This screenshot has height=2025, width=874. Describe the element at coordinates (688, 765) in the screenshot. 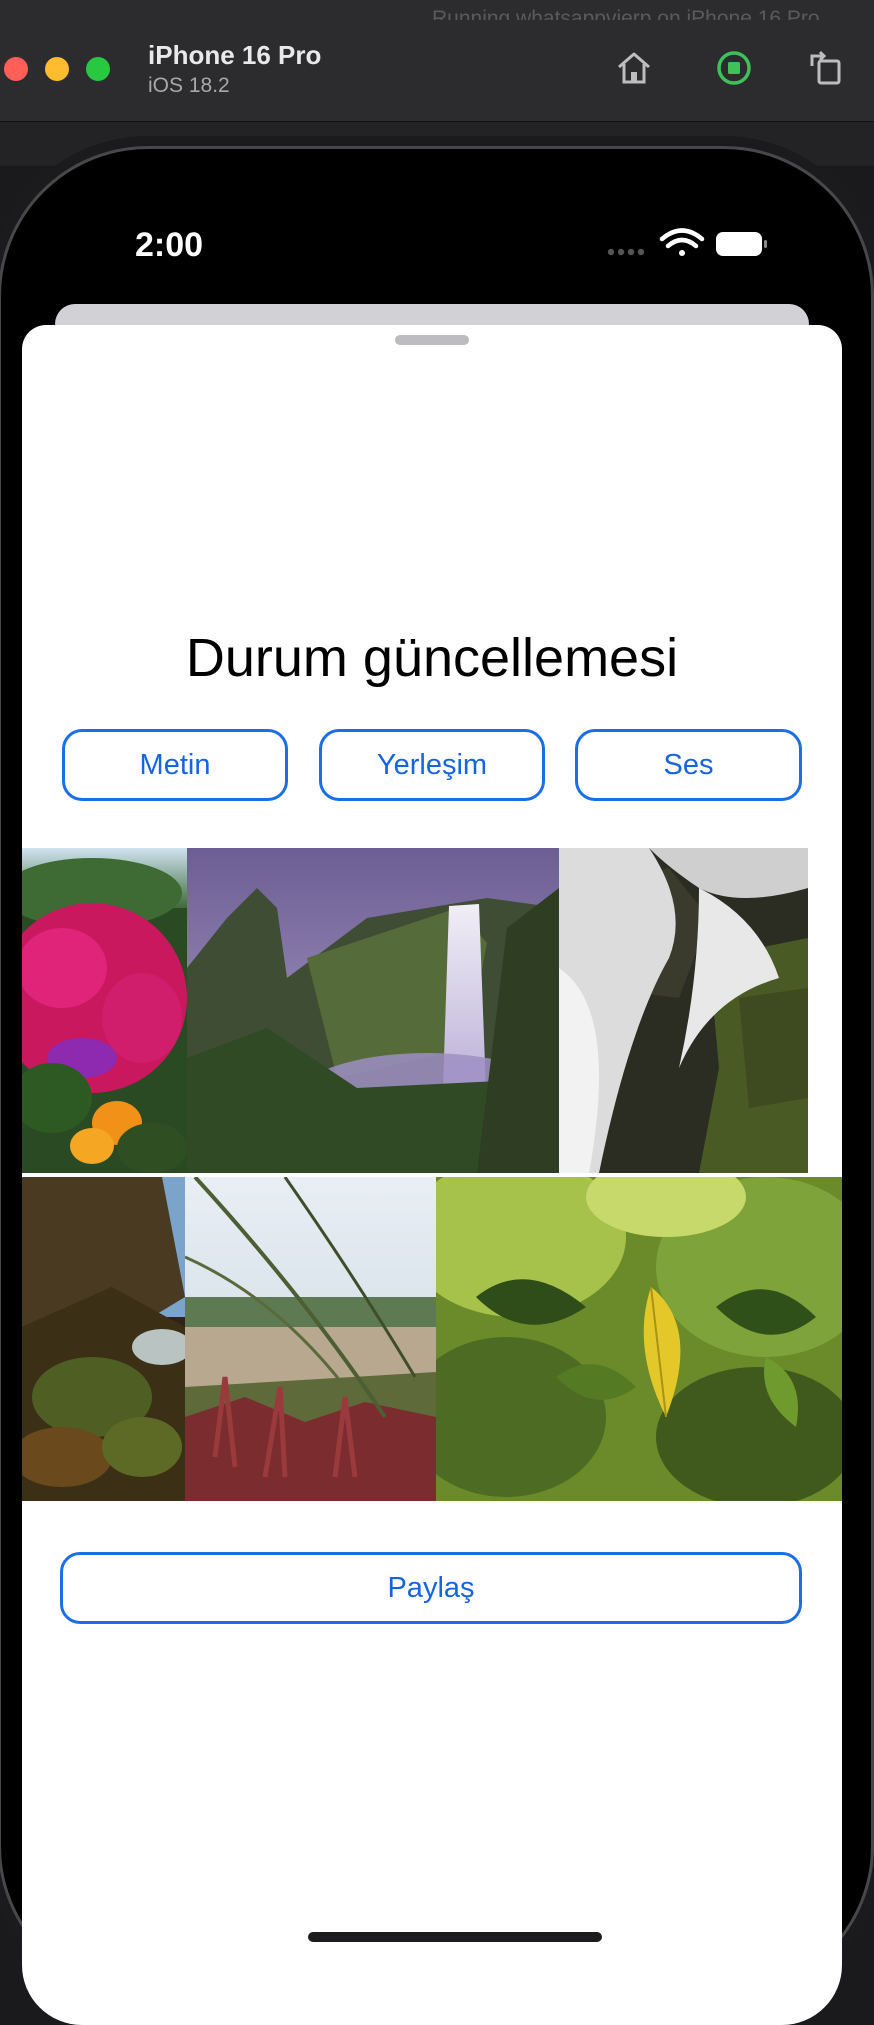

I see `audio-button: Ses` at that location.